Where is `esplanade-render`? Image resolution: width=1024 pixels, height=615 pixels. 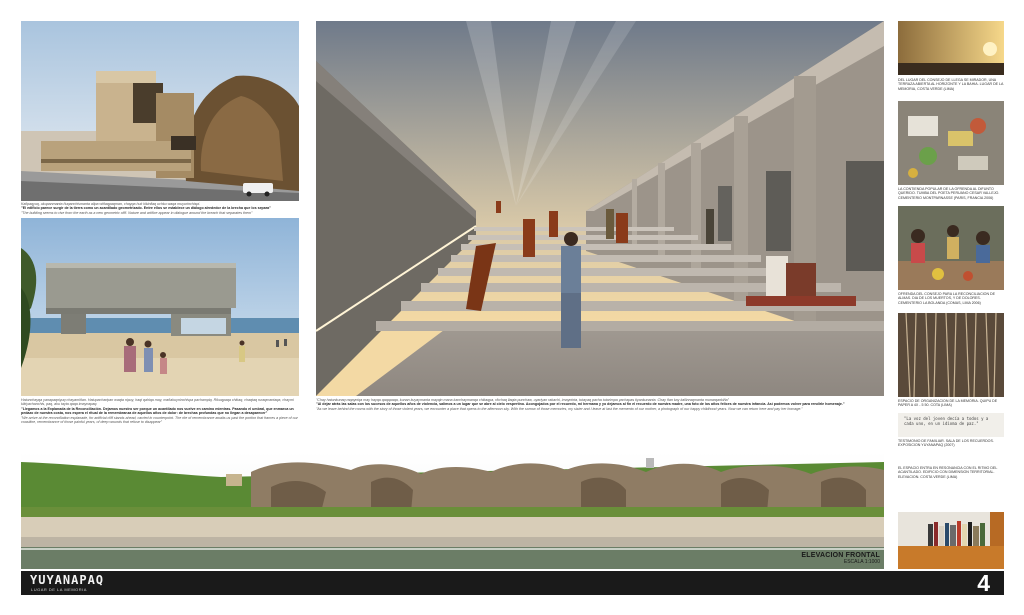 esplanade-render is located at coordinates (160, 307).